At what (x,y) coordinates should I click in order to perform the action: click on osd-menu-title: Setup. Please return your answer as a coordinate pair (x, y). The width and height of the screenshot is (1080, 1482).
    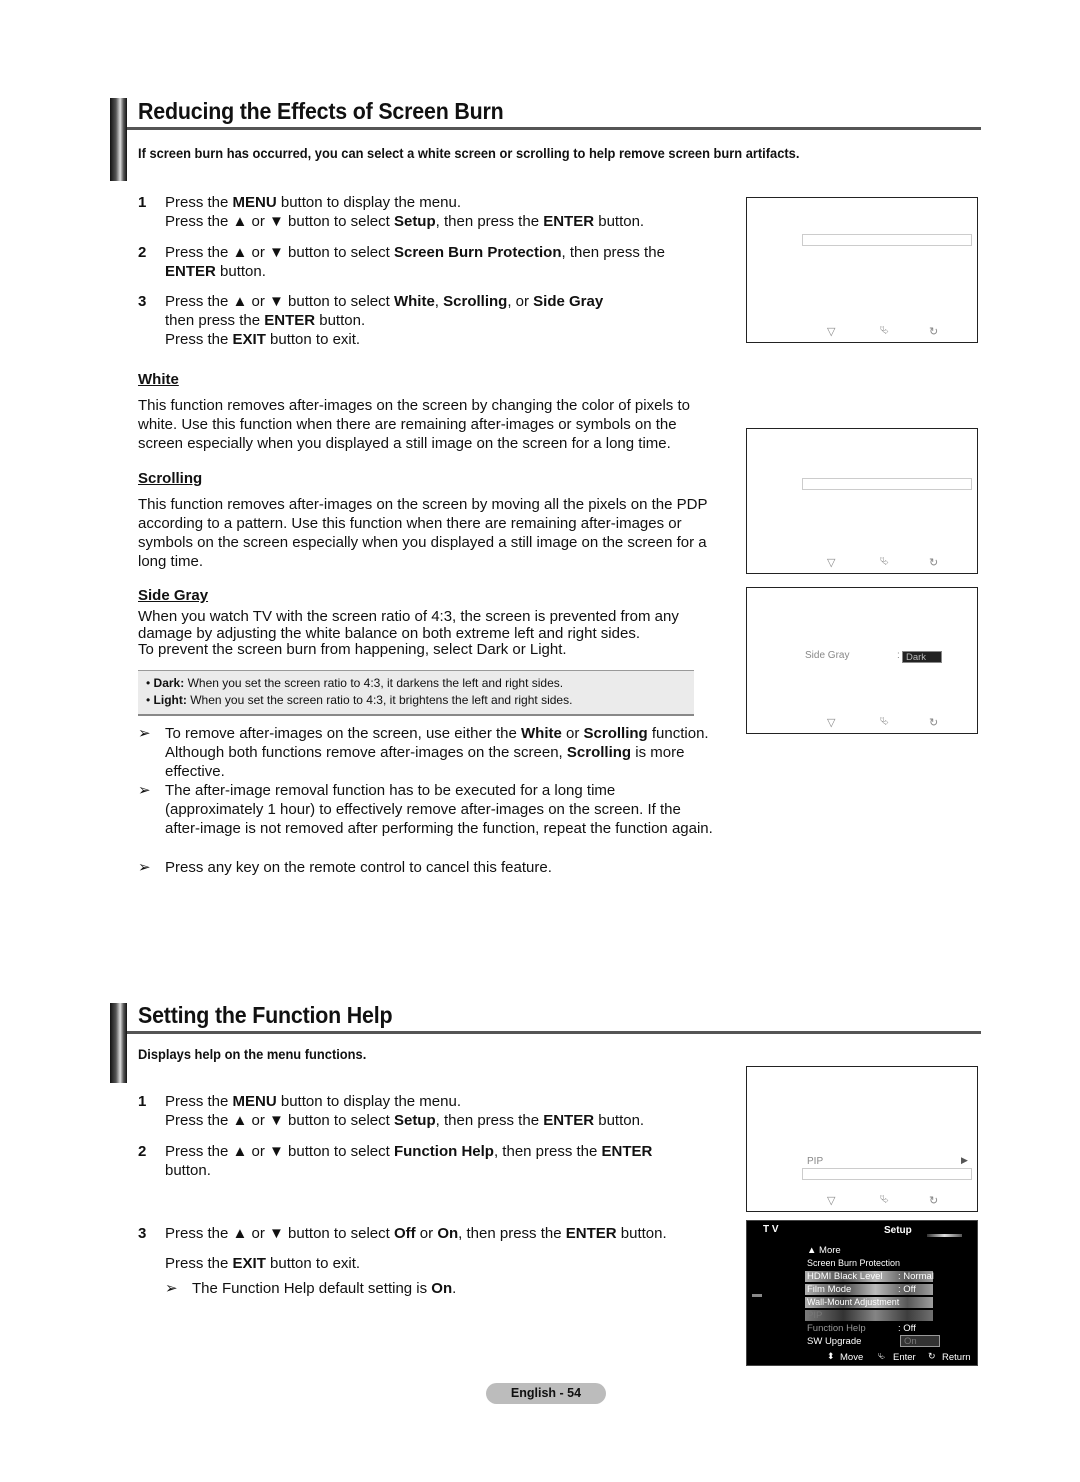
    Looking at the image, I should click on (898, 1230).